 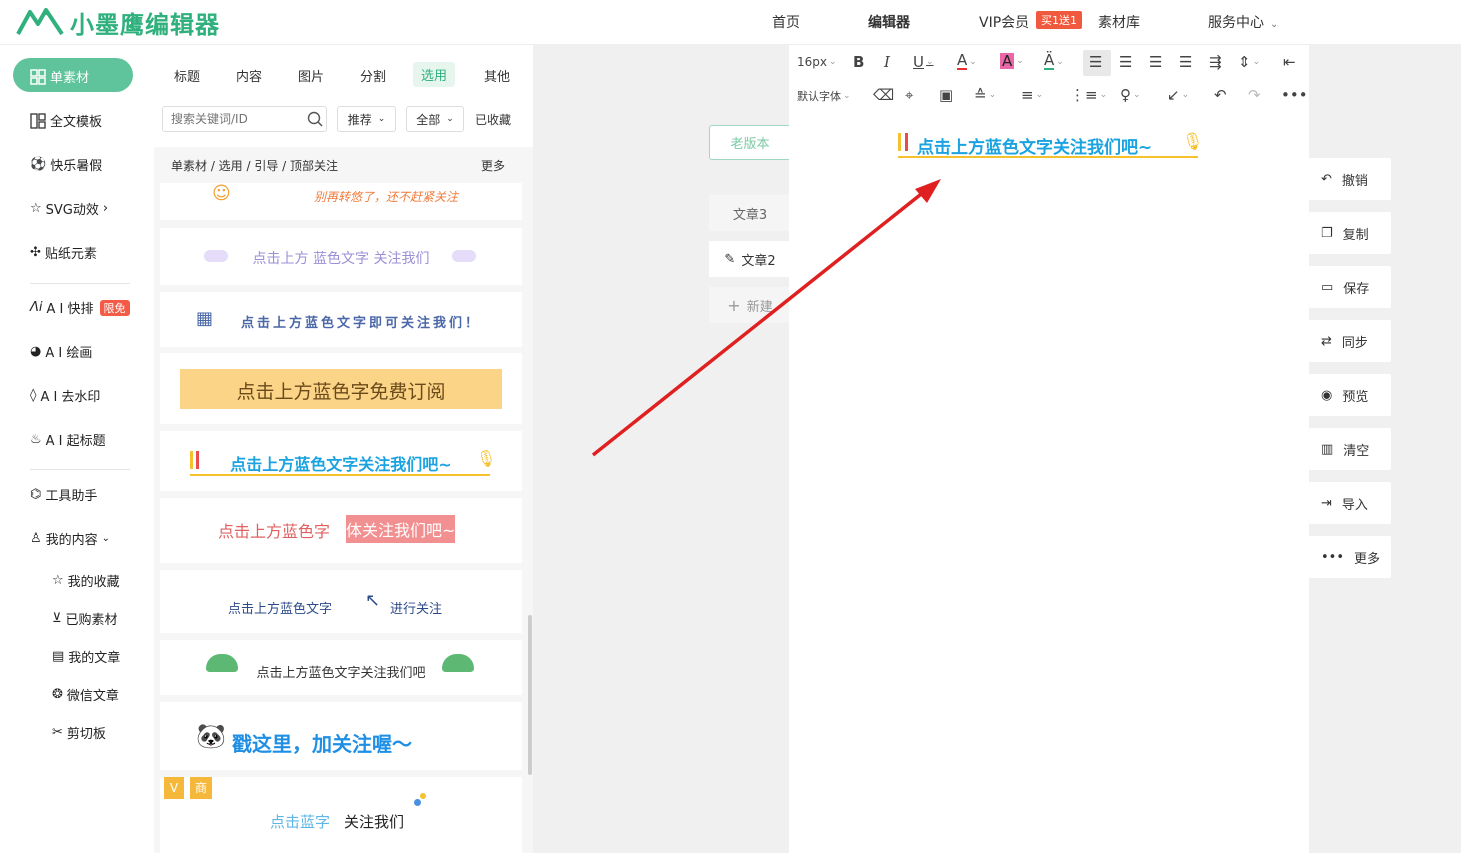 What do you see at coordinates (1354, 343) in the screenshot?
I see `sync-label: 同步` at bounding box center [1354, 343].